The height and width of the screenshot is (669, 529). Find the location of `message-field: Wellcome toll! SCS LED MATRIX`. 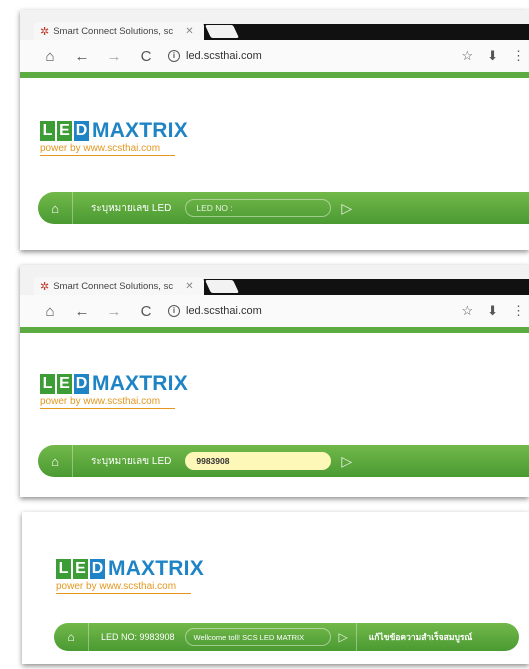

message-field: Wellcome toll! SCS LED MATRIX is located at coordinates (257, 637).